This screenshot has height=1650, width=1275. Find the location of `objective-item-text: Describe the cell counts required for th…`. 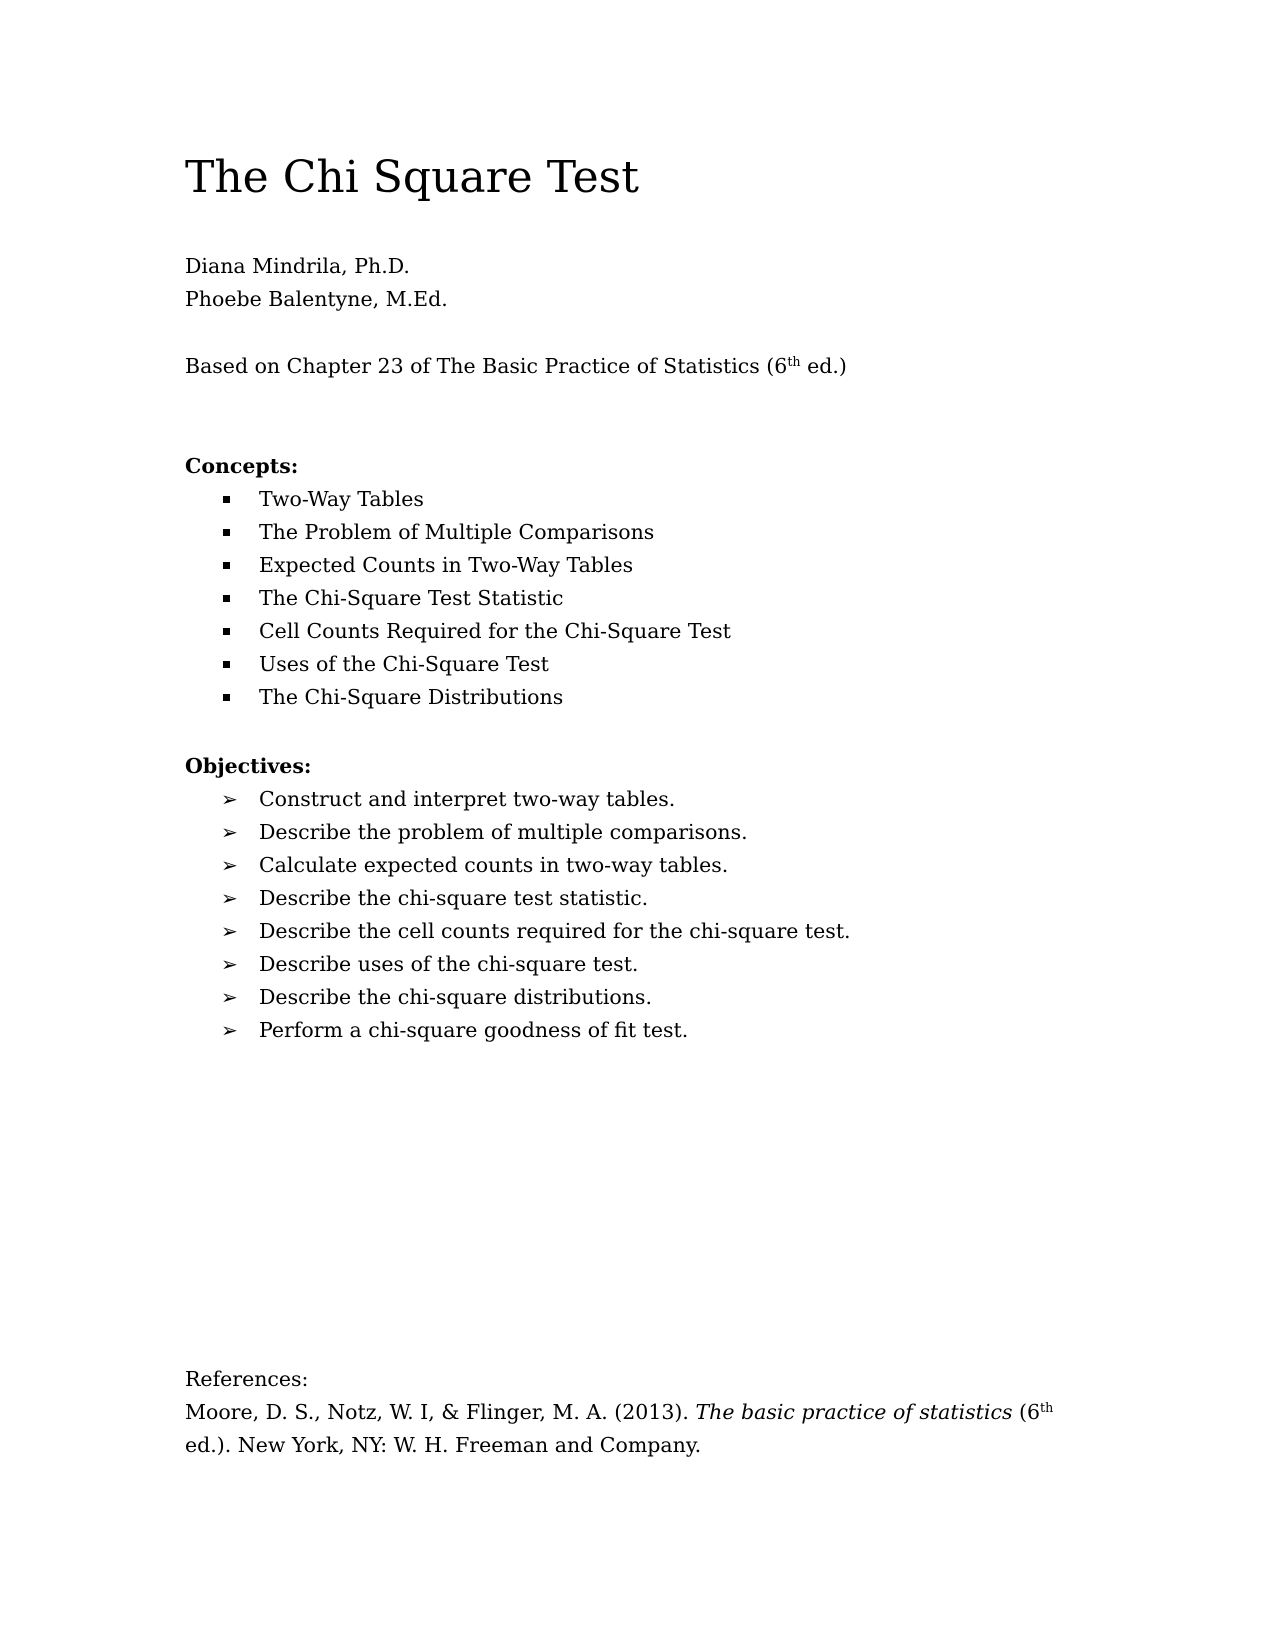

objective-item-text: Describe the cell counts required for th… is located at coordinates (555, 931).